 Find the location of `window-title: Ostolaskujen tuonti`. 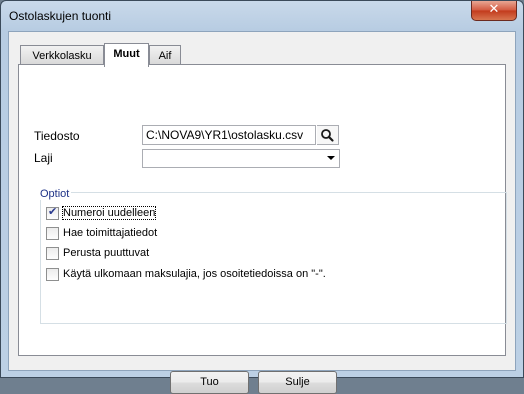

window-title: Ostolaskujen tuonti is located at coordinates (60, 16).